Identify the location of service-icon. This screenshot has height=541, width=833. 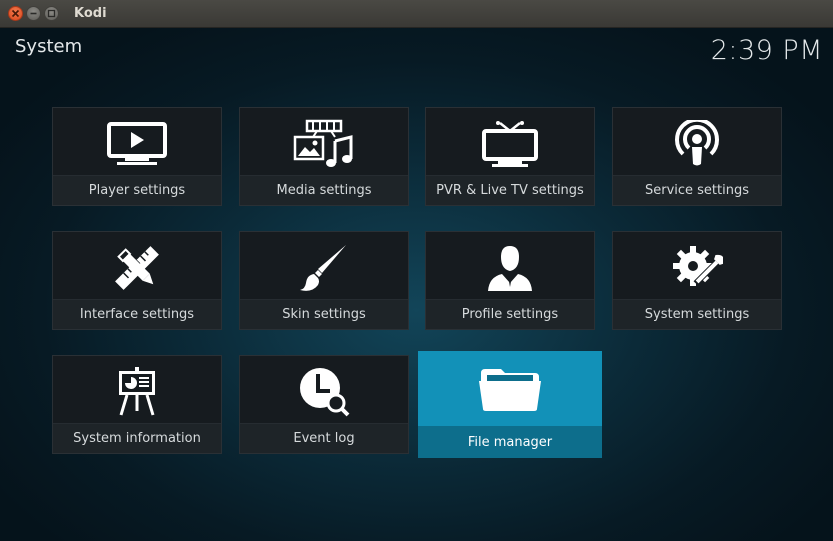
(697, 143).